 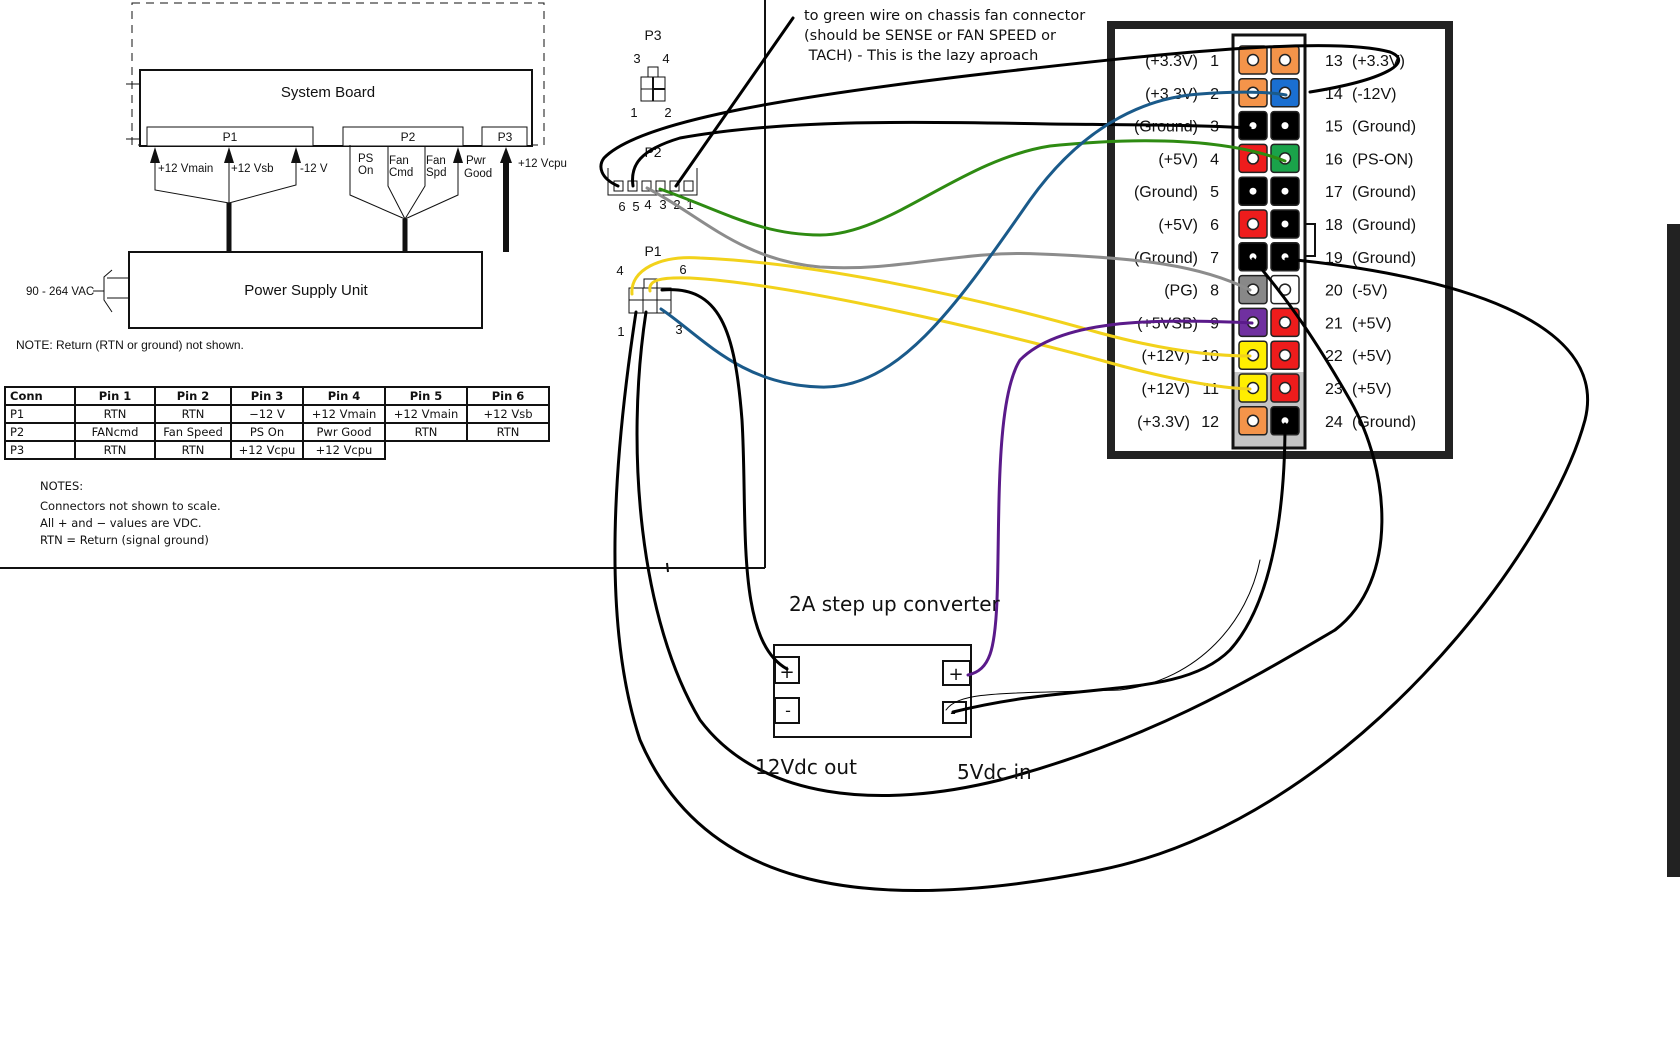 I want to click on converter-out-minus-label: -, so click(x=788, y=710).